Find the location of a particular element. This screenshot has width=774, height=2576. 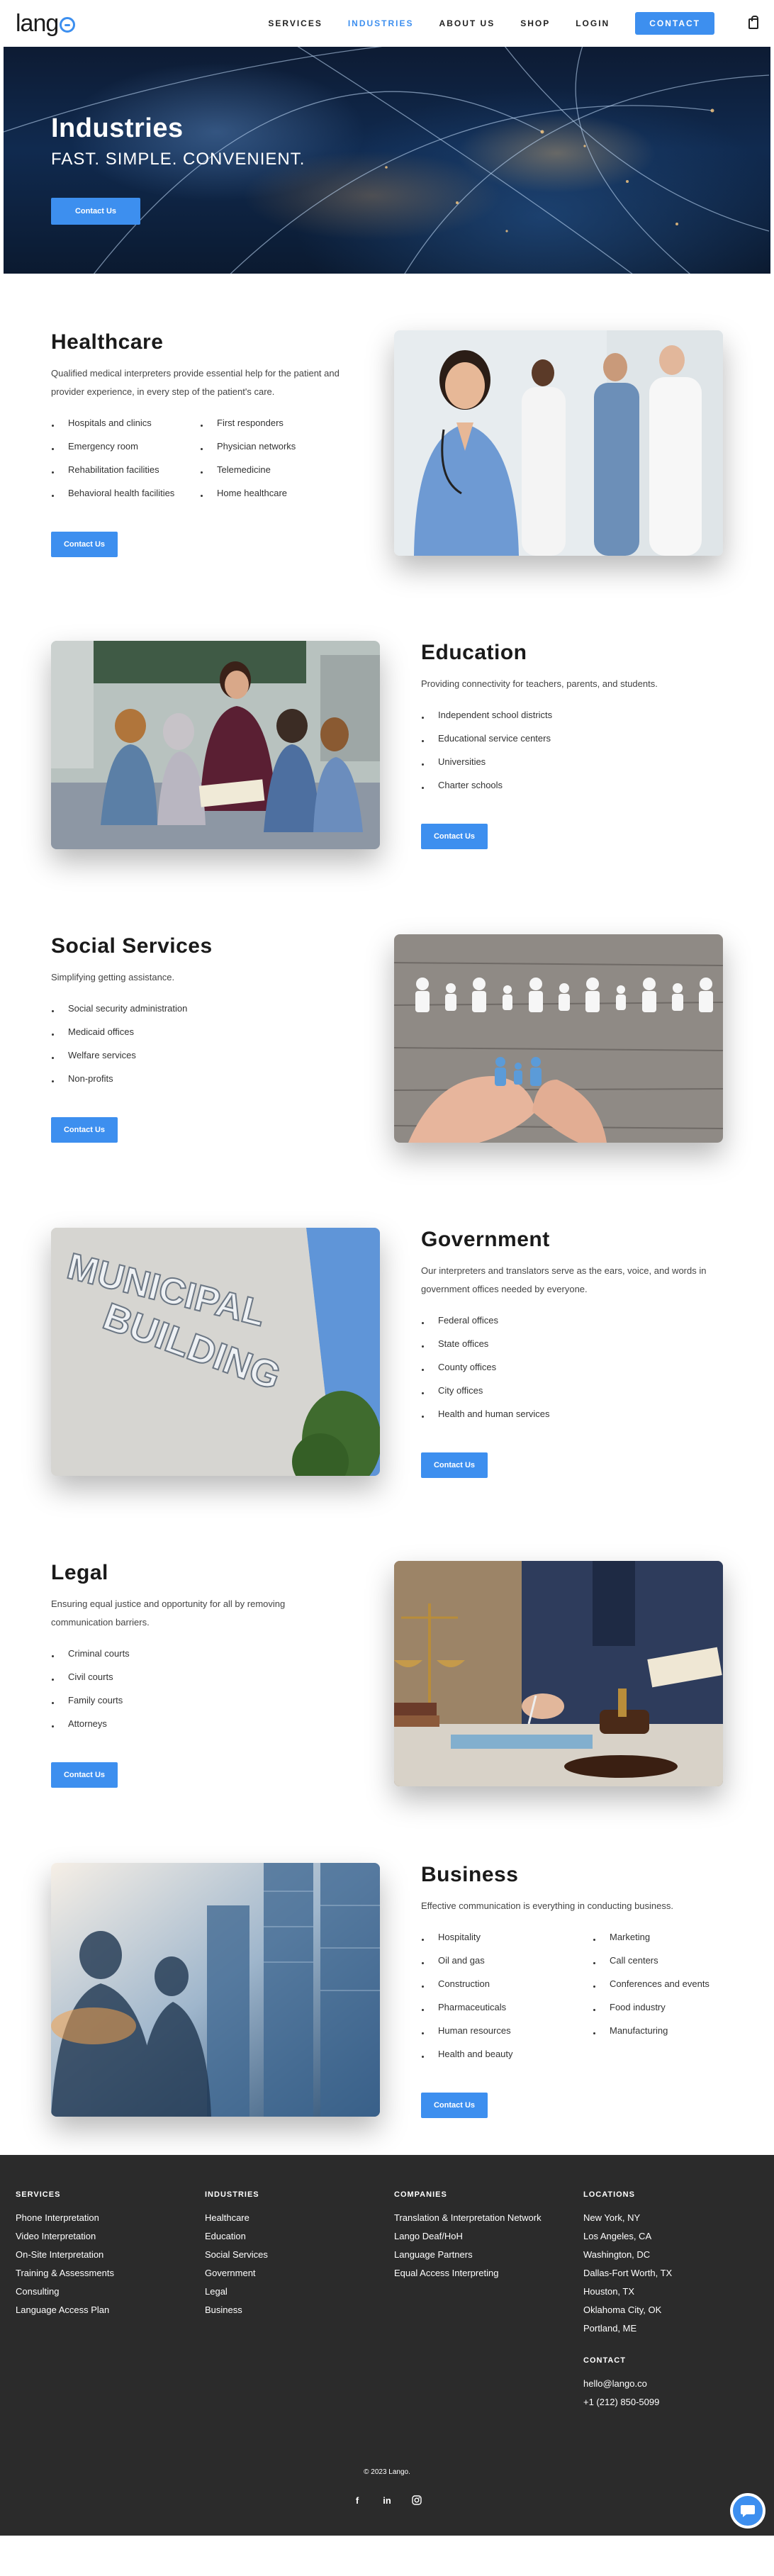

list-item: Health and beauty is located at coordinates (507, 2054).